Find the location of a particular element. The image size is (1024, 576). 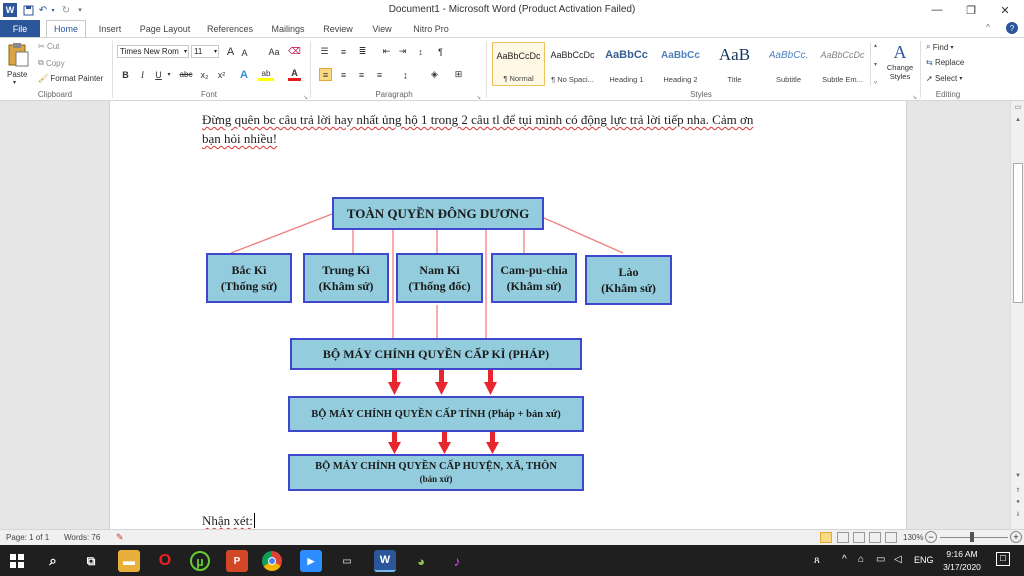

ruler-toggle-icon: ▭ is located at coordinates (1018, 108).